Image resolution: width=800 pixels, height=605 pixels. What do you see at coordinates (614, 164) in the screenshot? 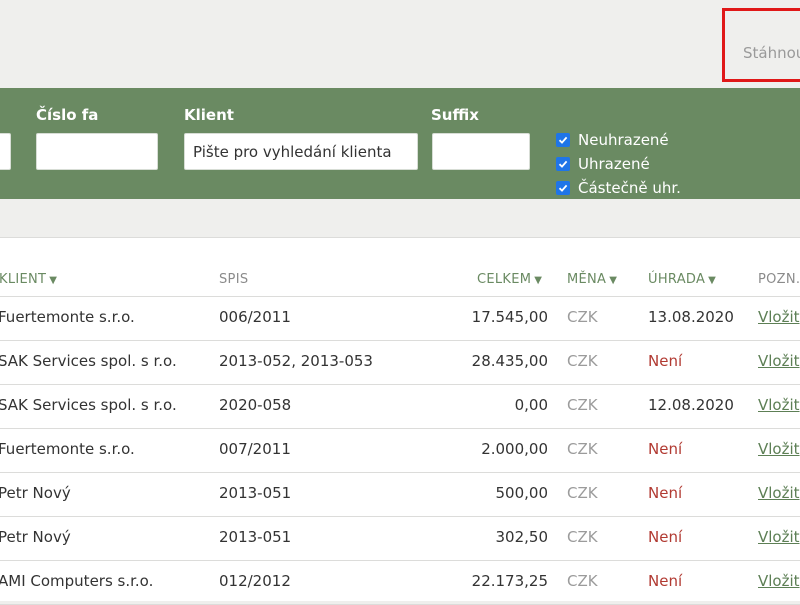
I see `checkbox-paid-label: Uhrazené` at bounding box center [614, 164].